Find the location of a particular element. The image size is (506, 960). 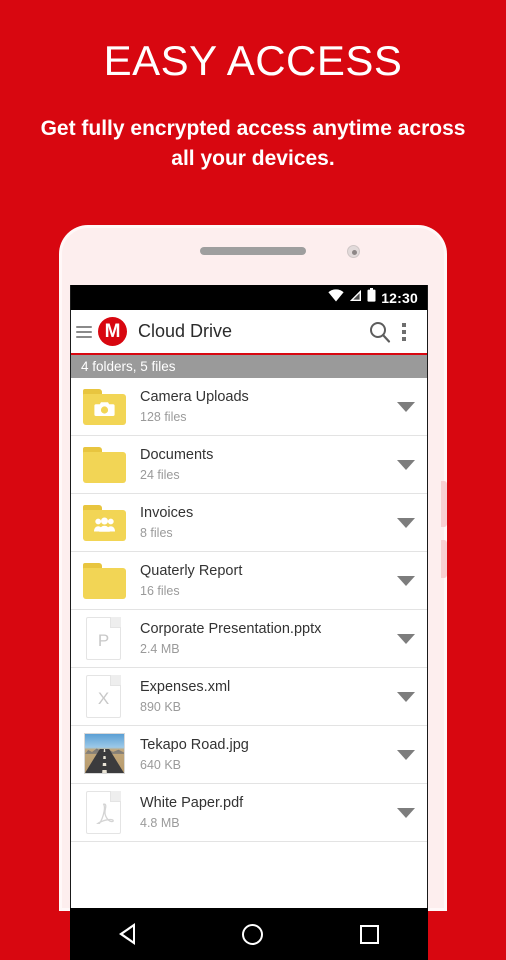

hamburger-menu-icon is located at coordinates (84, 331).